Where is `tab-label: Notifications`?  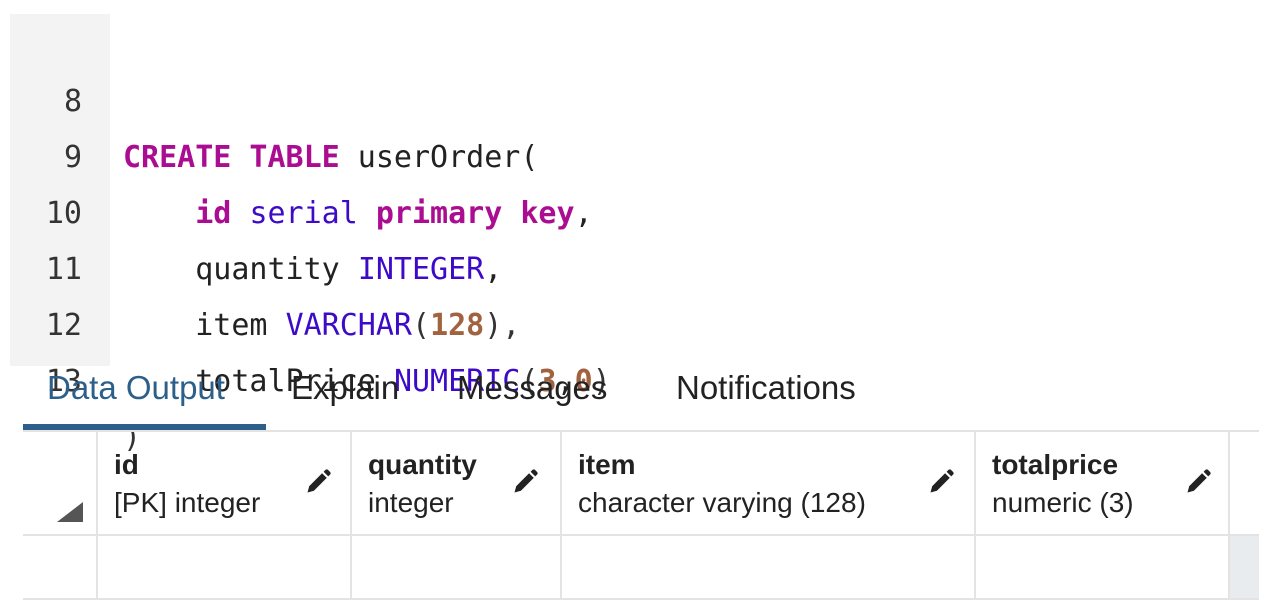
tab-label: Notifications is located at coordinates (766, 387).